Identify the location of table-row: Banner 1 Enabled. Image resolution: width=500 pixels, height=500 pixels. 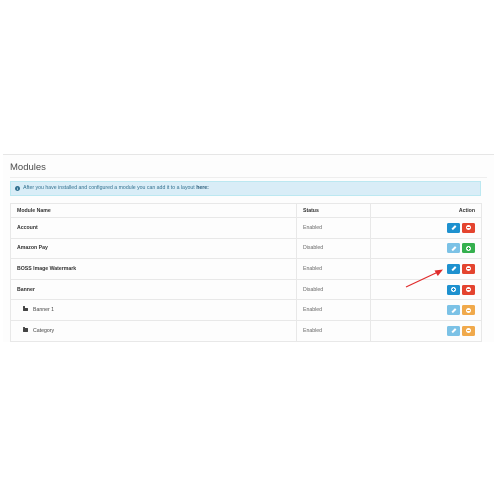
(246, 310).